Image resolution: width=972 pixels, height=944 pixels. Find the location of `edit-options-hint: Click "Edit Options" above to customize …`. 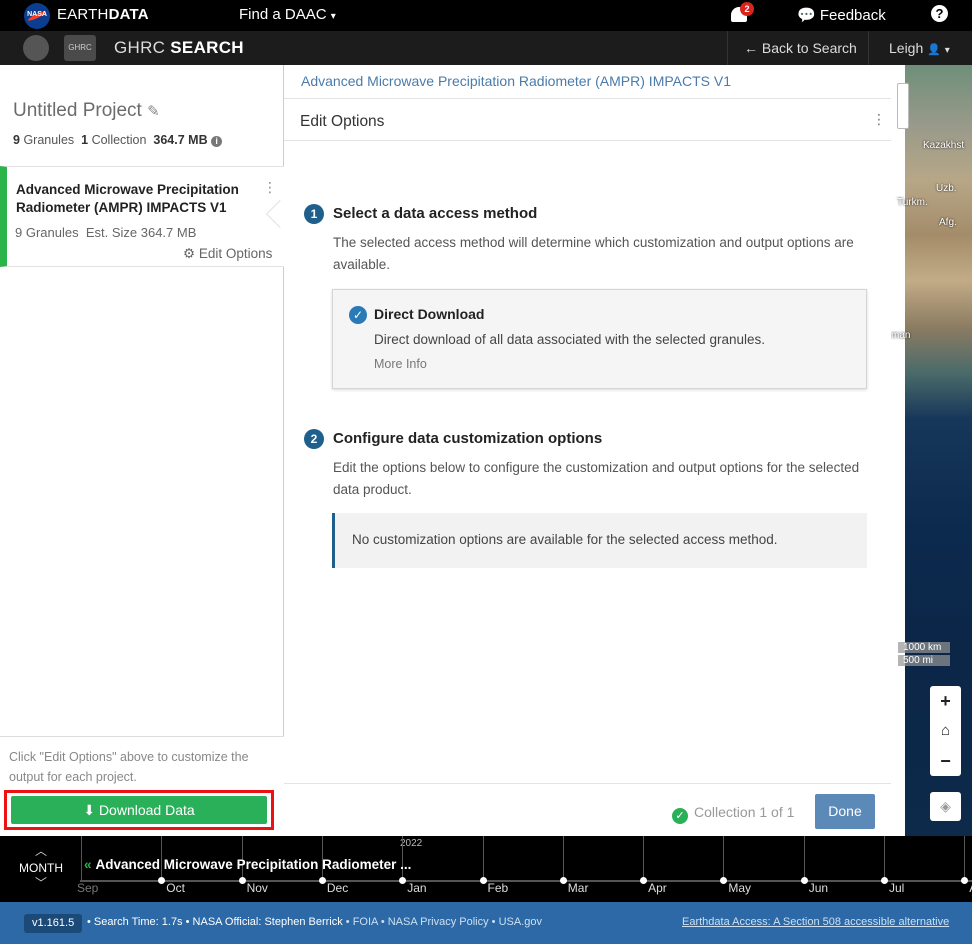

edit-options-hint: Click "Edit Options" above to customize … is located at coordinates (129, 767).